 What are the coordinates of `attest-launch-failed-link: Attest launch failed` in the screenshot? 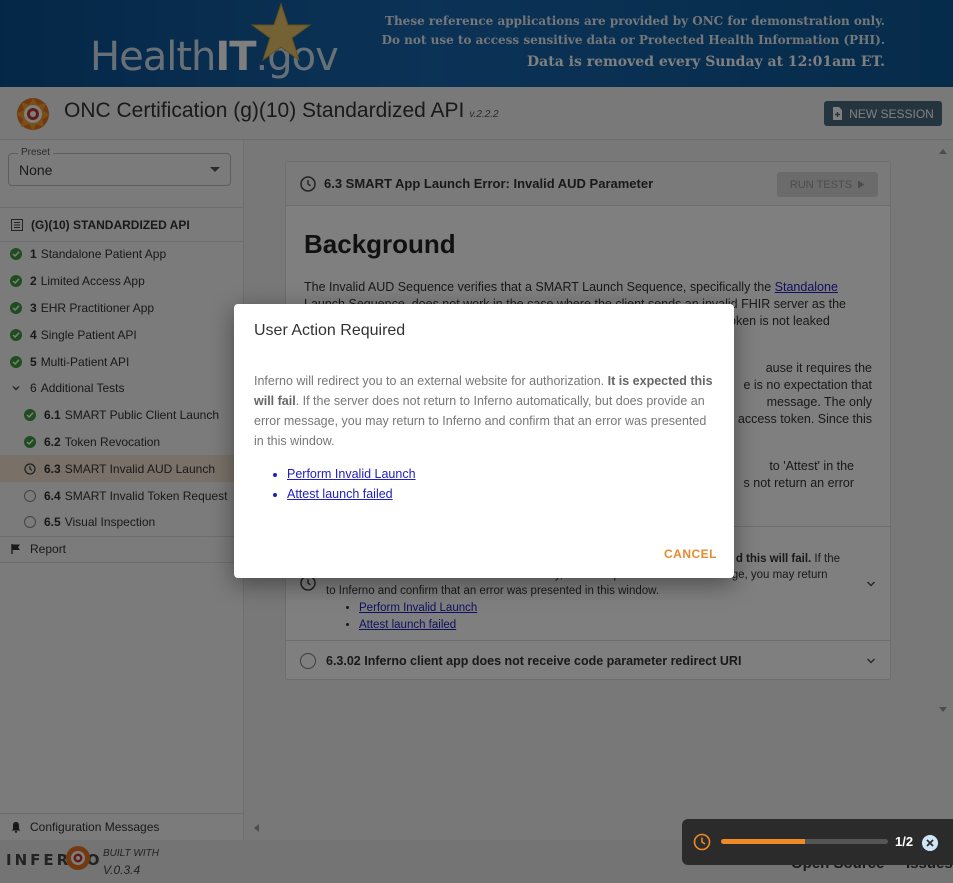 It's located at (340, 494).